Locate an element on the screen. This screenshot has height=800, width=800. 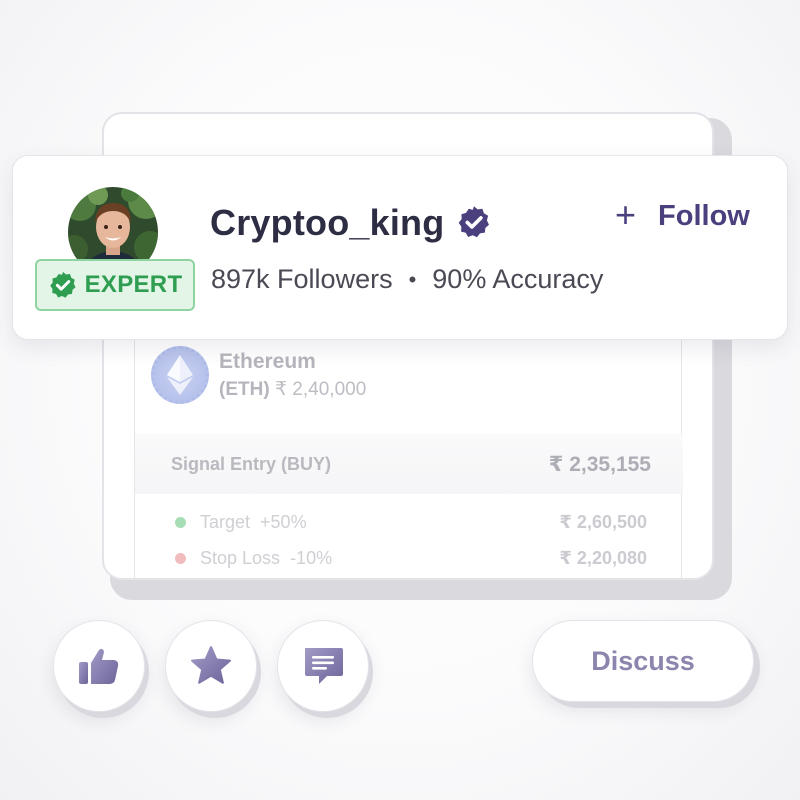
coin-row: Ethereum (ETH) ₹ 2,40,000 is located at coordinates (258, 375).